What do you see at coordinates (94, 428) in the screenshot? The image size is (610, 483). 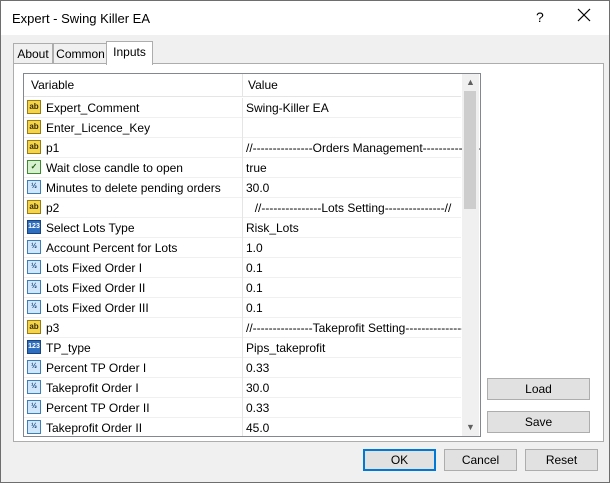 I see `variable-name: Takeprofit Order II` at bounding box center [94, 428].